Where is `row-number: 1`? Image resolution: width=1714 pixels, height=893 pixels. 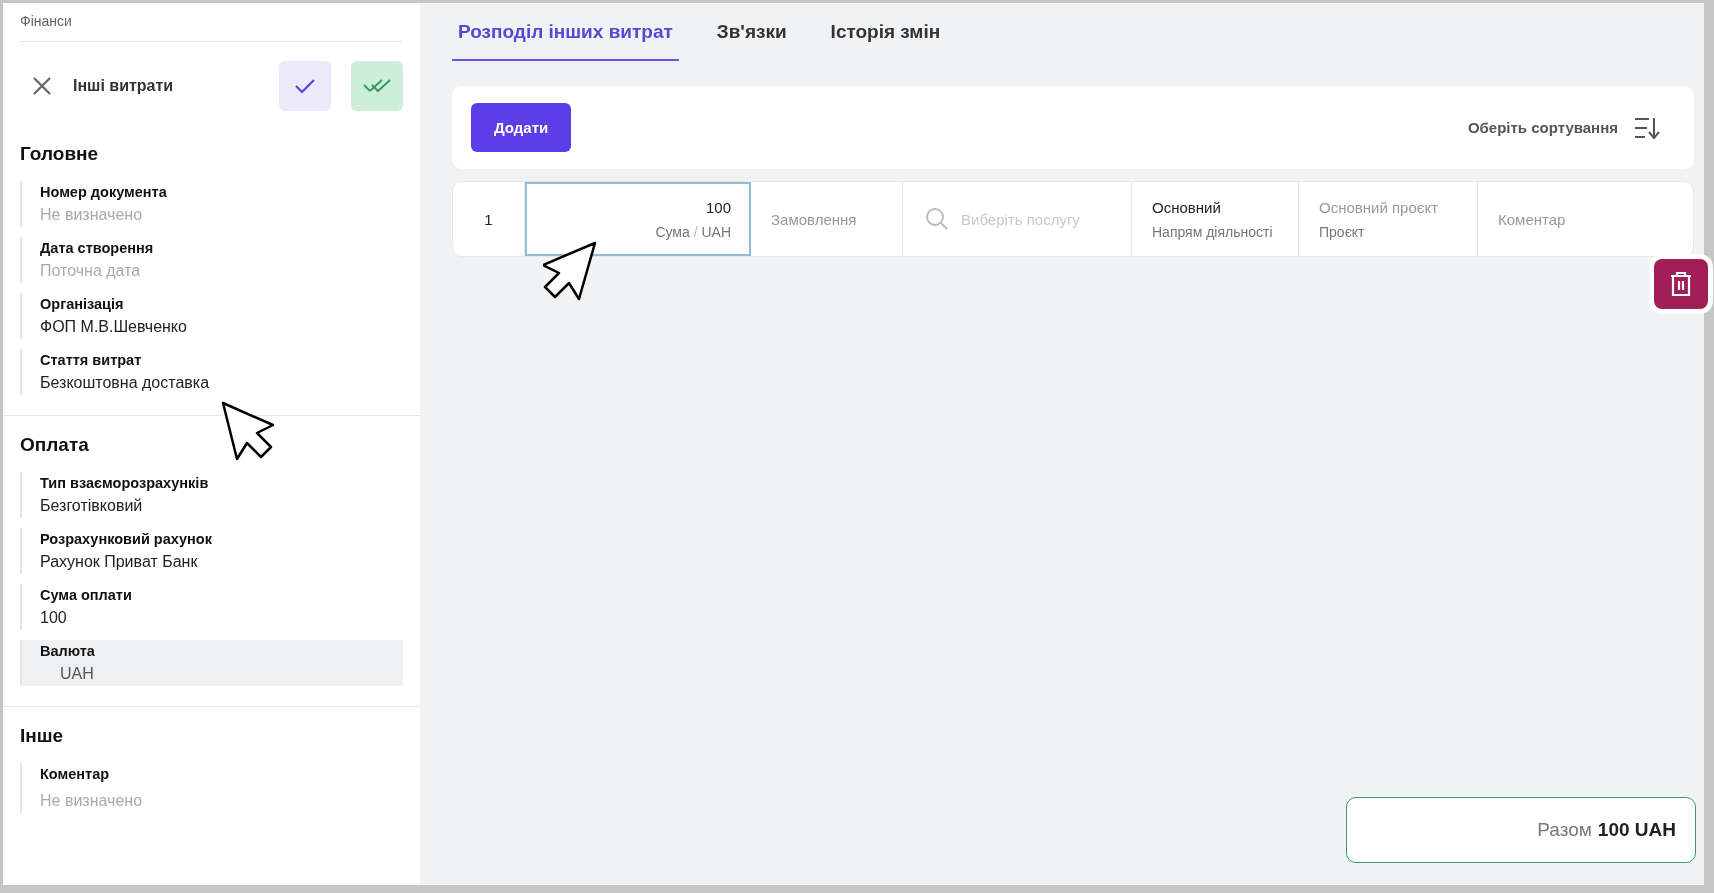
row-number: 1 is located at coordinates (488, 219).